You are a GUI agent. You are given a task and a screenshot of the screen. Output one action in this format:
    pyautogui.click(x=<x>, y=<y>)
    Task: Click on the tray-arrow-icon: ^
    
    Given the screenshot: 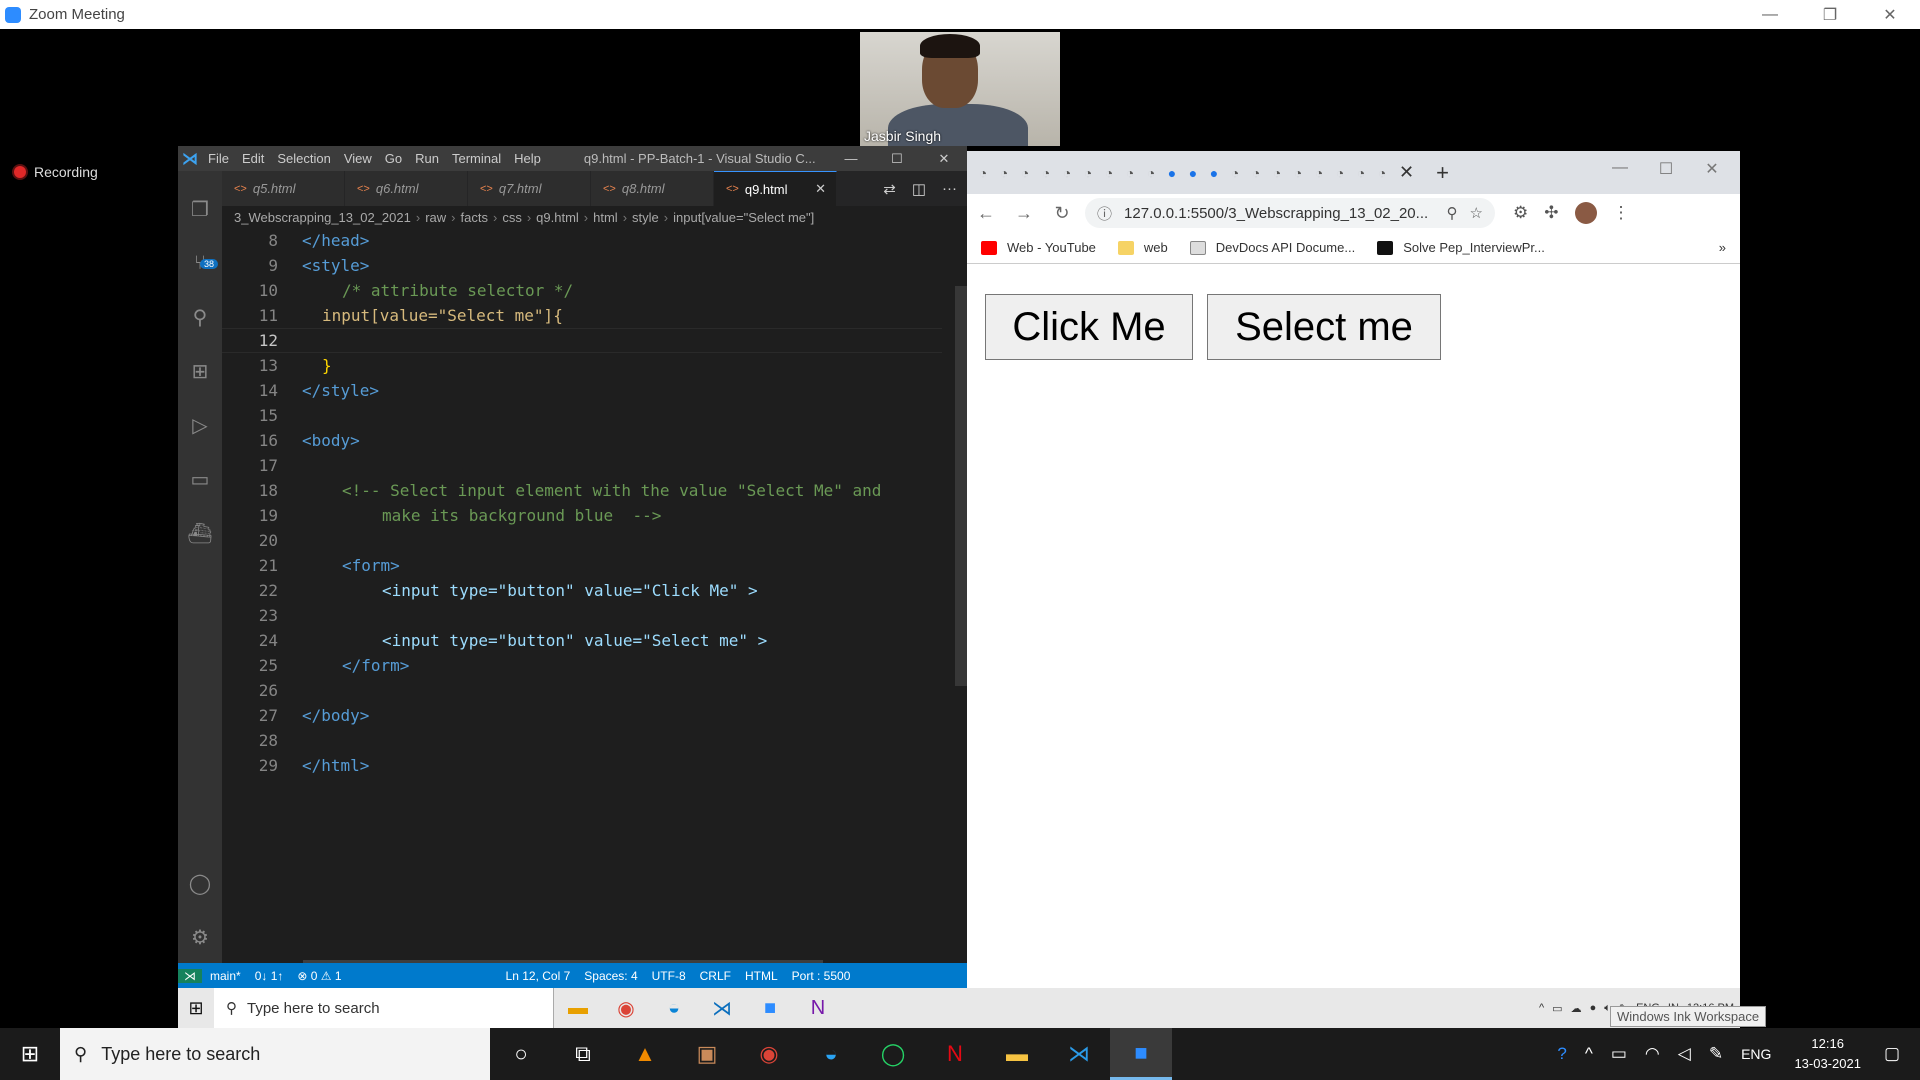 What is the action you would take?
    pyautogui.click(x=1541, y=1008)
    